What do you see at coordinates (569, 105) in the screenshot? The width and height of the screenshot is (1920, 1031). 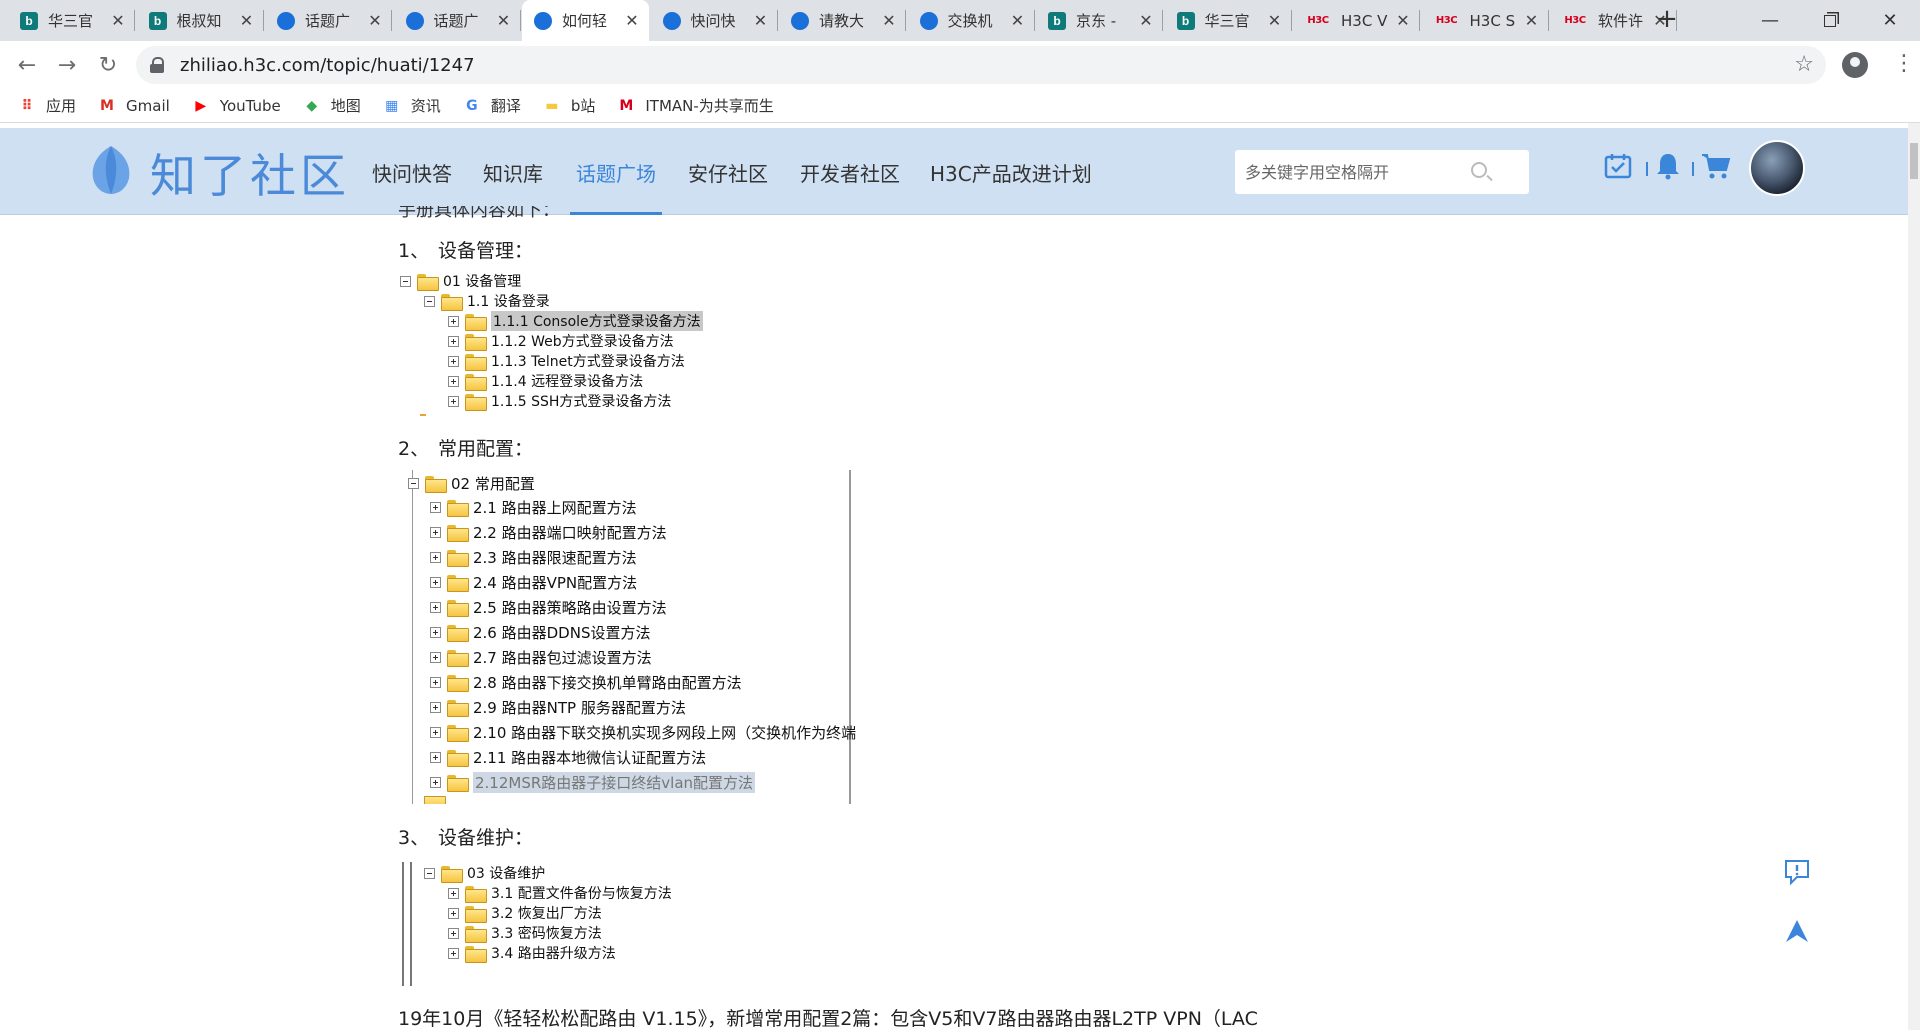 I see `bookmark-item: ▬ b站` at bounding box center [569, 105].